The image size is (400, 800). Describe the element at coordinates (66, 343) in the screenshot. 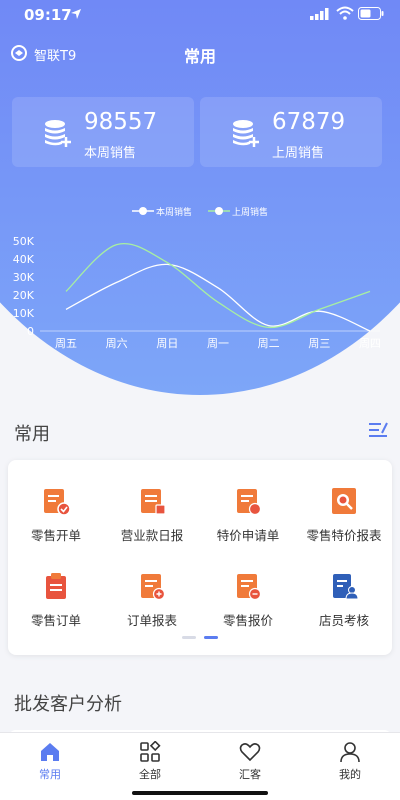

I see `x-tick-label: 周五` at that location.